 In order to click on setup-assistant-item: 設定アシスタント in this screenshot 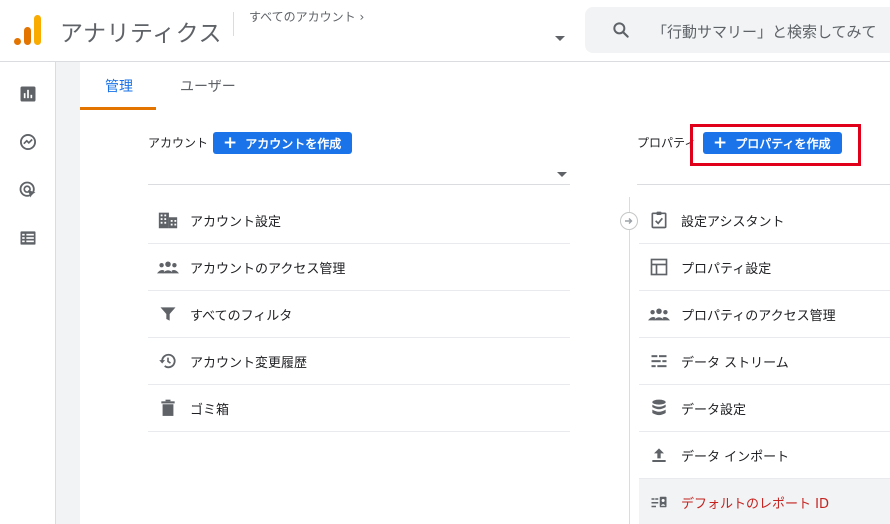, I will do `click(764, 220)`.